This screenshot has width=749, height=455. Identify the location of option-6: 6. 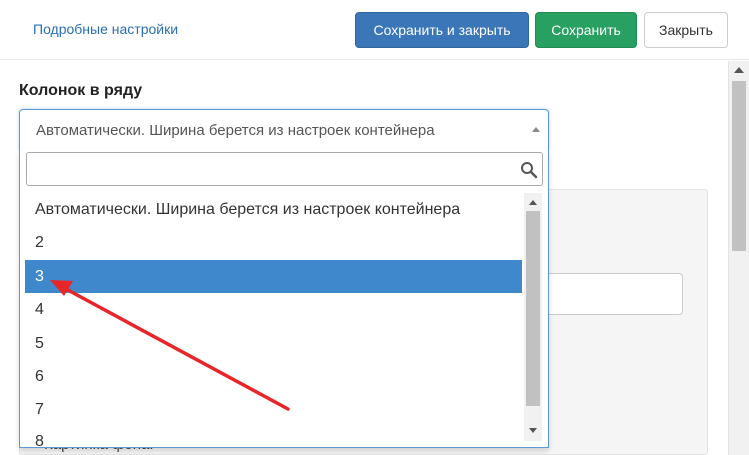
(273, 376).